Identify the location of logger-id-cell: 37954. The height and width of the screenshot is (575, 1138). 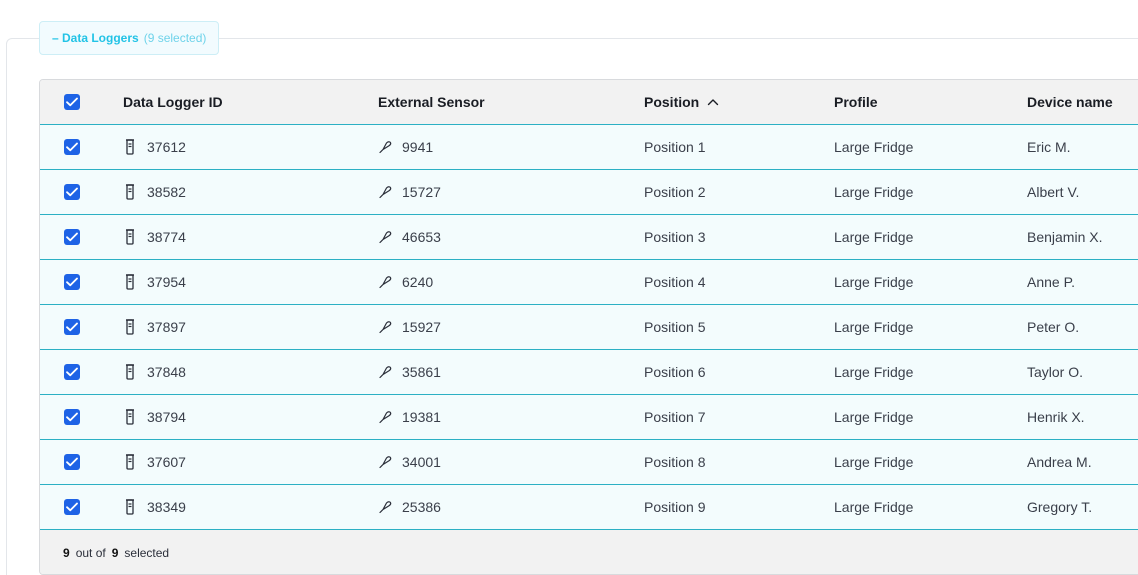
(154, 282).